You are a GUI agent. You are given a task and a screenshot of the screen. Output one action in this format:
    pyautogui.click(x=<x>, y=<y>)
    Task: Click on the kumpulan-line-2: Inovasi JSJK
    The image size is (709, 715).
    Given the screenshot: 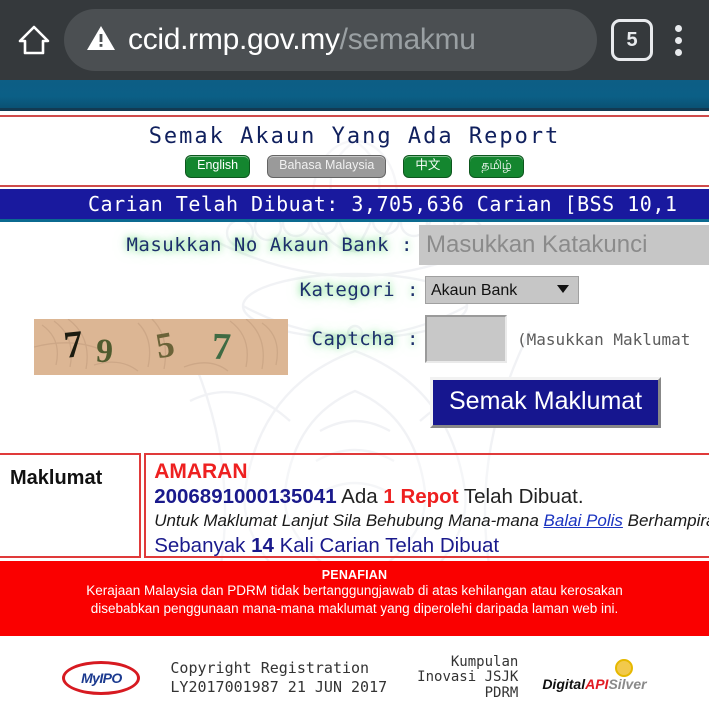 What is the action you would take?
    pyautogui.click(x=468, y=677)
    